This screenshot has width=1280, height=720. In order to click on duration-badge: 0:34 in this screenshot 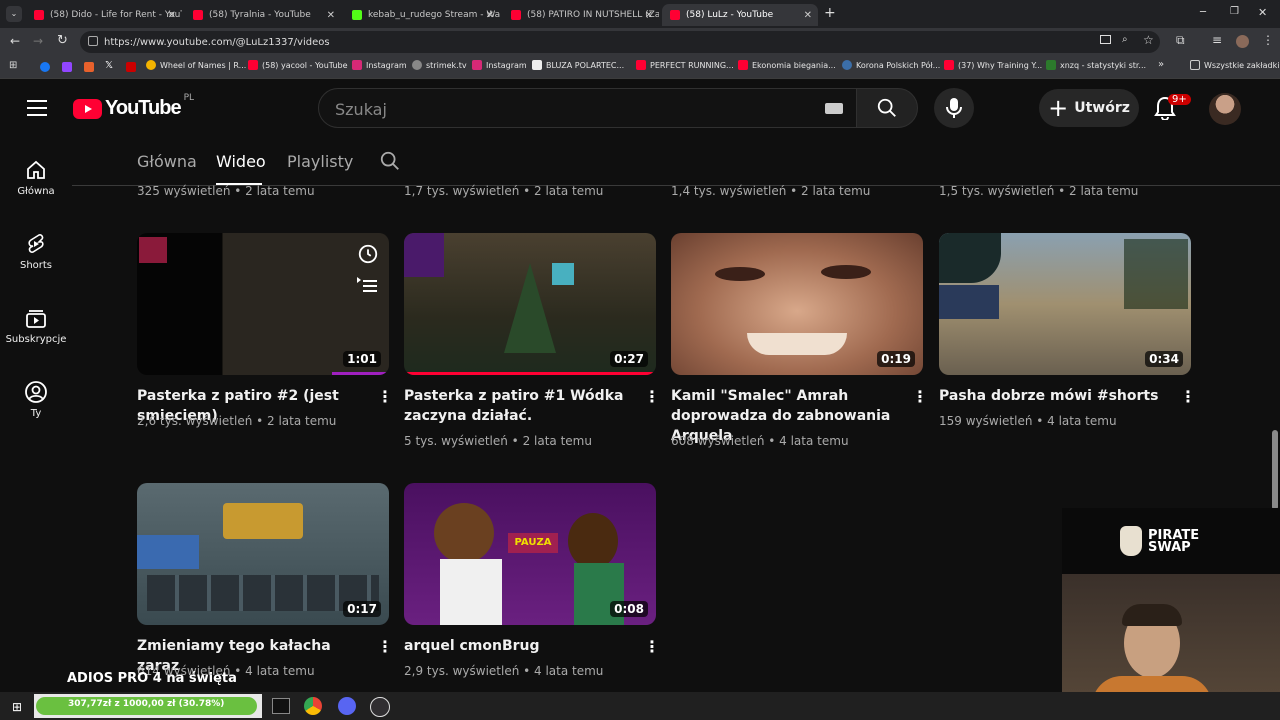, I will do `click(1164, 359)`.